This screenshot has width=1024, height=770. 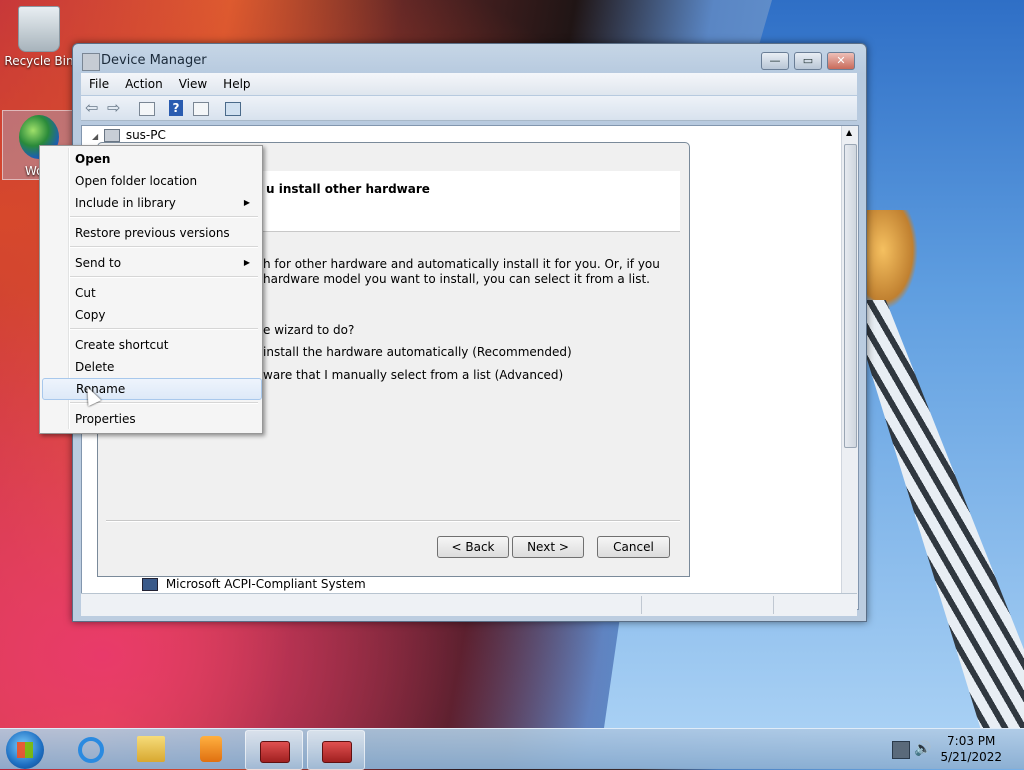 I want to click on tree-item-acpi: Microsoft ACPI-Compliant System, so click(x=254, y=584).